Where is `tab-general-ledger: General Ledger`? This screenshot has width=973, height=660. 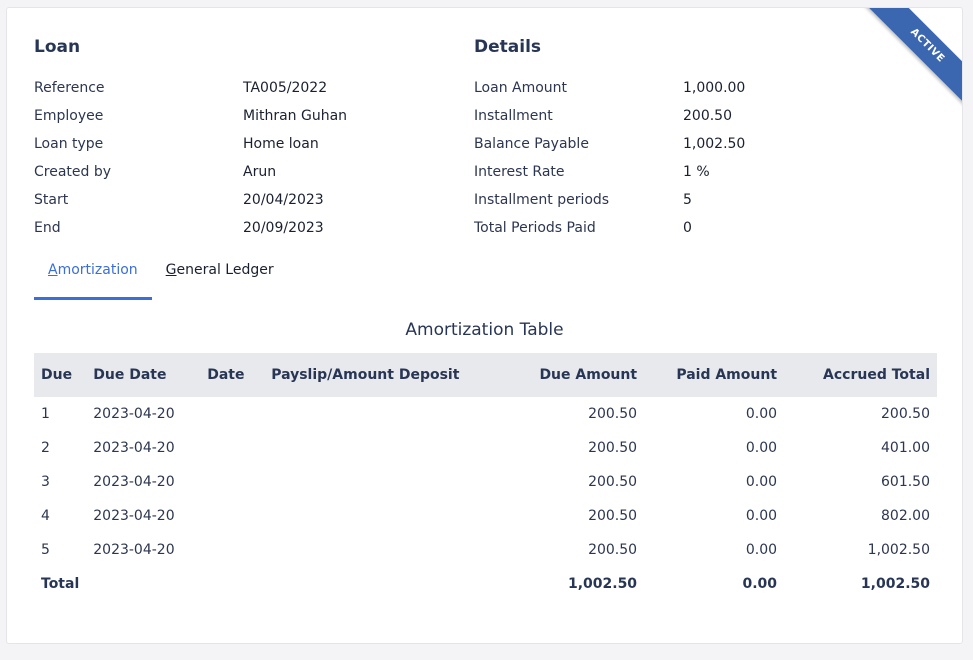
tab-general-ledger: General Ledger is located at coordinates (220, 278).